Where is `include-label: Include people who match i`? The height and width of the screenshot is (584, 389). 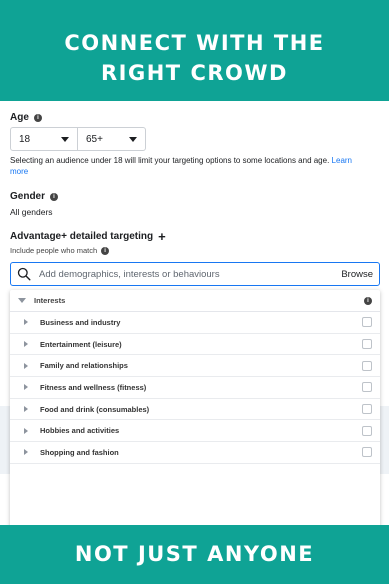 include-label: Include people who match i is located at coordinates (60, 250).